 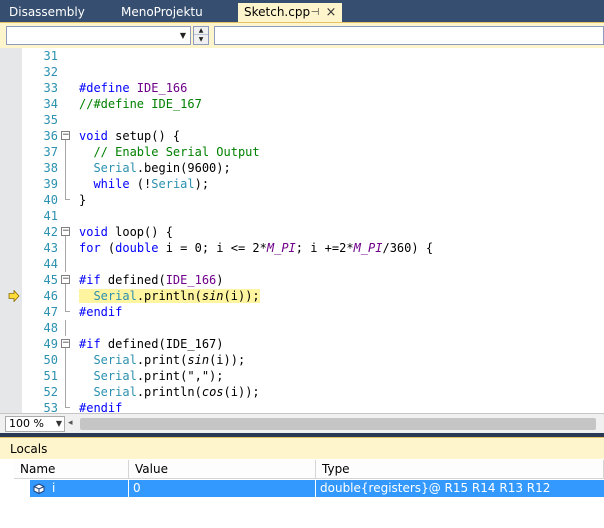 I want to click on code-line: 33 #define IDE_166, so click(x=302, y=88).